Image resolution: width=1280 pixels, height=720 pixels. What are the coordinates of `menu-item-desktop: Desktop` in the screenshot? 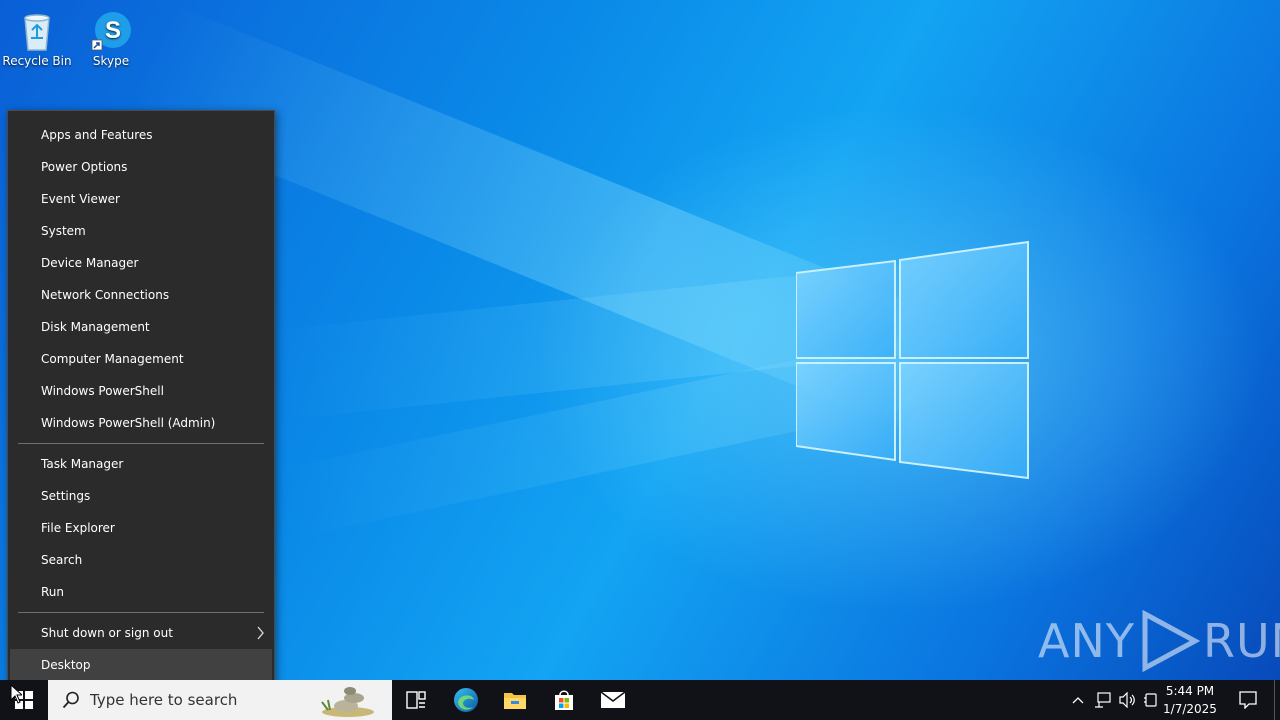 It's located at (141, 665).